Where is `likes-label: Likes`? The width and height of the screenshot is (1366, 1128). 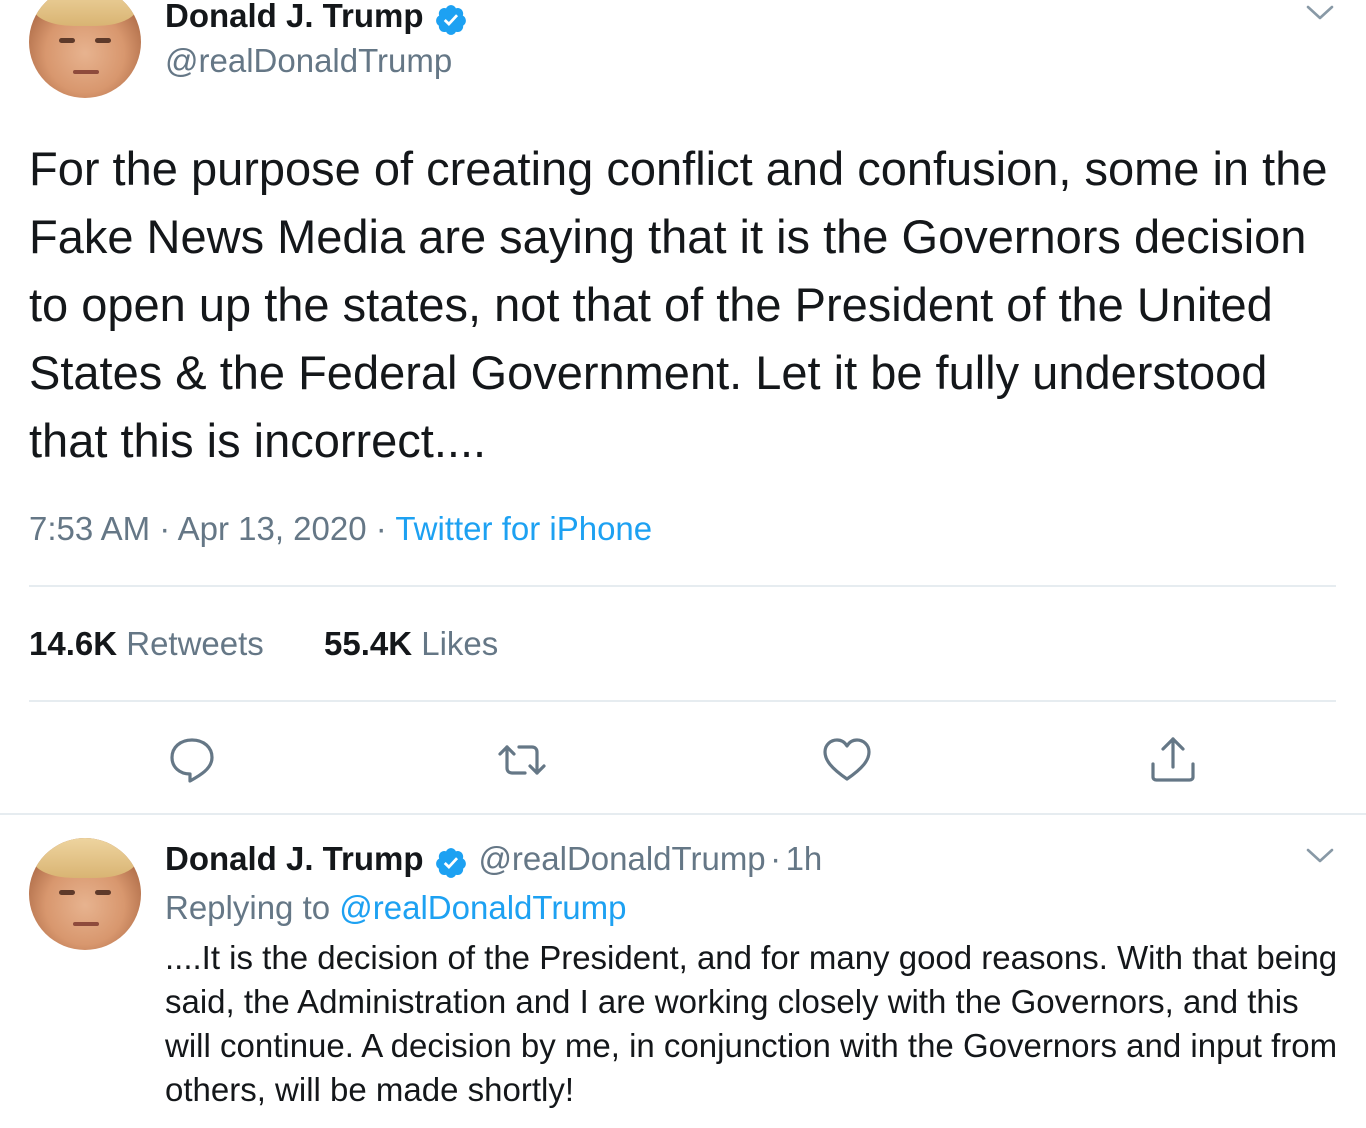 likes-label: Likes is located at coordinates (460, 643).